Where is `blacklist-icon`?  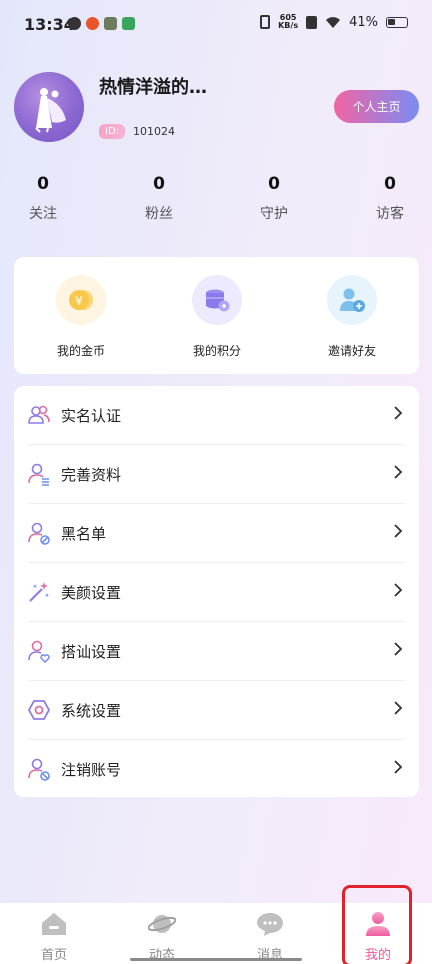
blacklist-icon is located at coordinates (39, 533).